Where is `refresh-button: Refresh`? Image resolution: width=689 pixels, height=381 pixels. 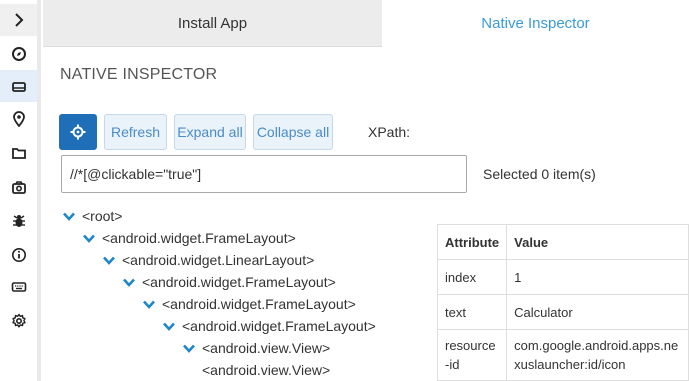 refresh-button: Refresh is located at coordinates (135, 132).